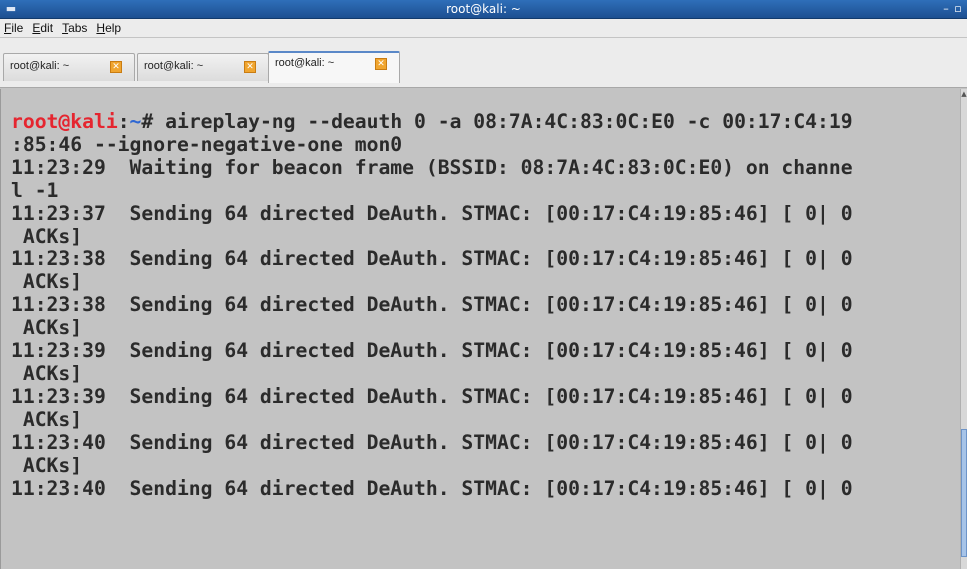 The width and height of the screenshot is (967, 569). Describe the element at coordinates (964, 493) in the screenshot. I see `scroll-thumb` at that location.